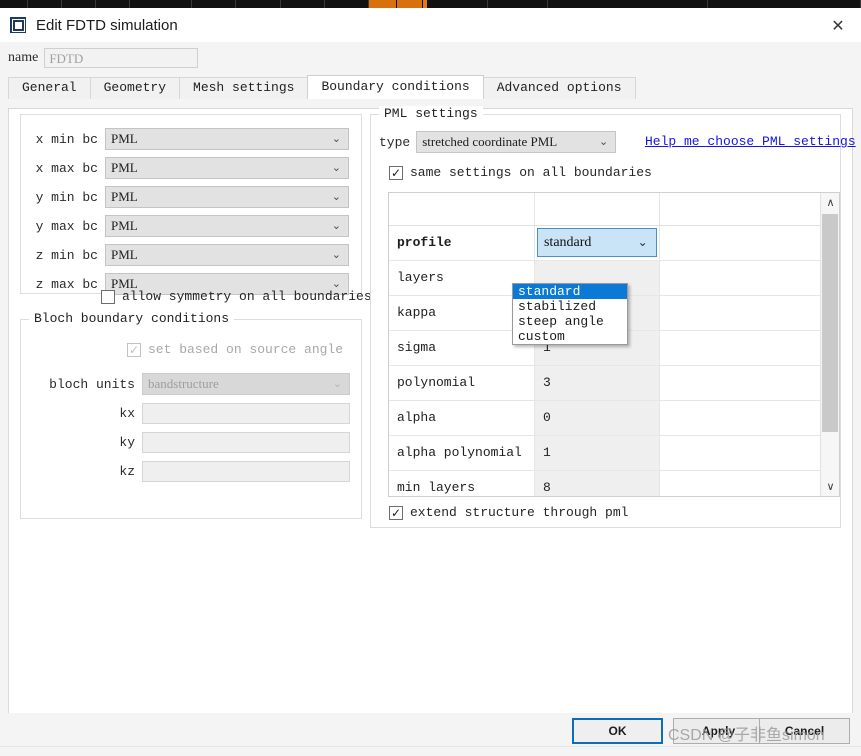 The image size is (861, 756). Describe the element at coordinates (227, 255) in the screenshot. I see `bc-select-z-min: PML ⌄` at that location.